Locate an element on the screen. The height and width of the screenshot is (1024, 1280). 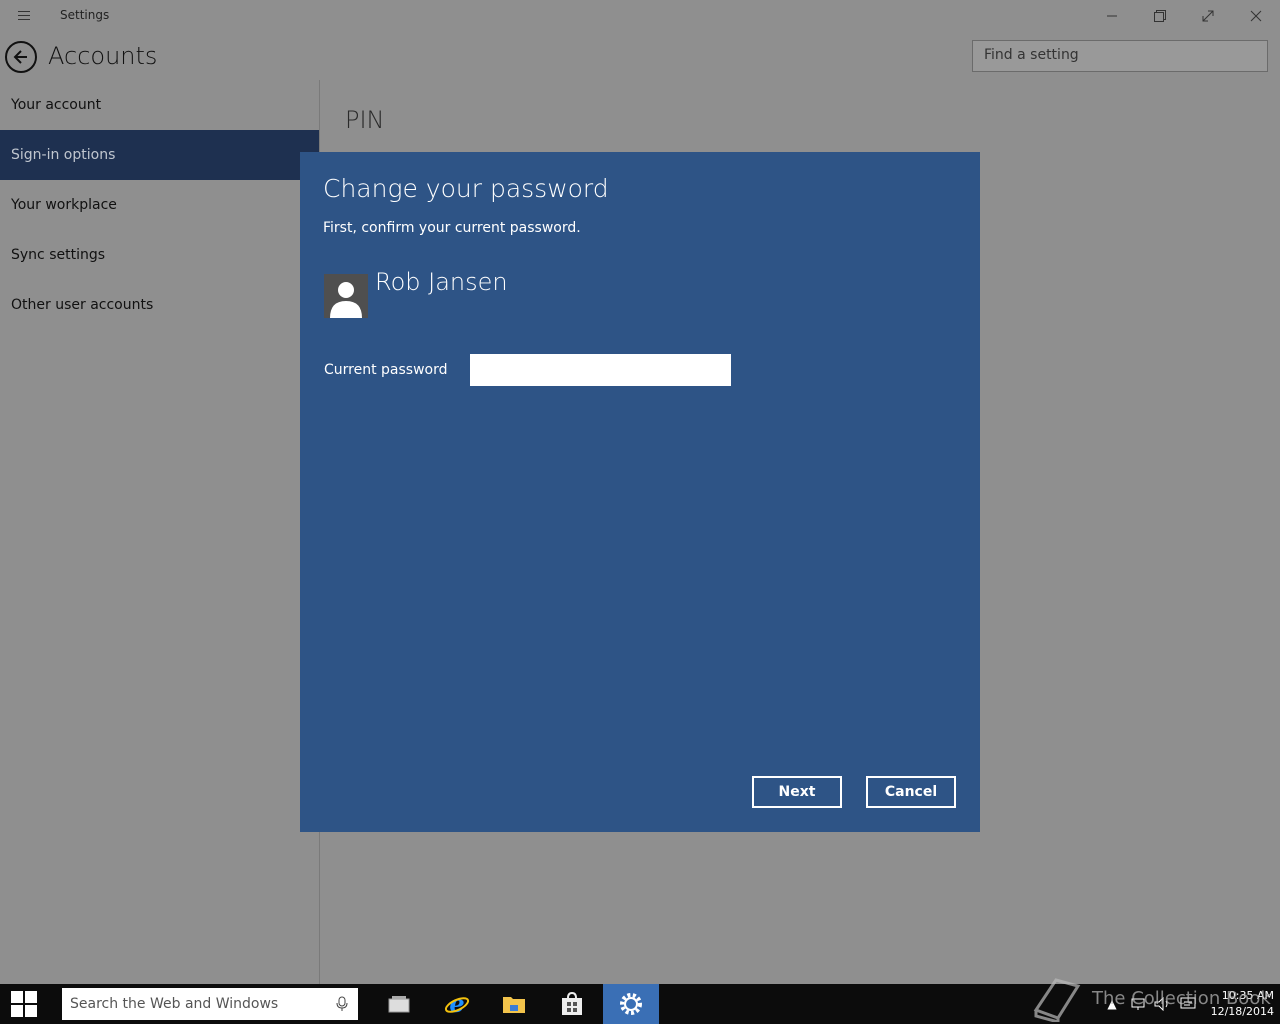
internet-explorer-button: e is located at coordinates (457, 1004).